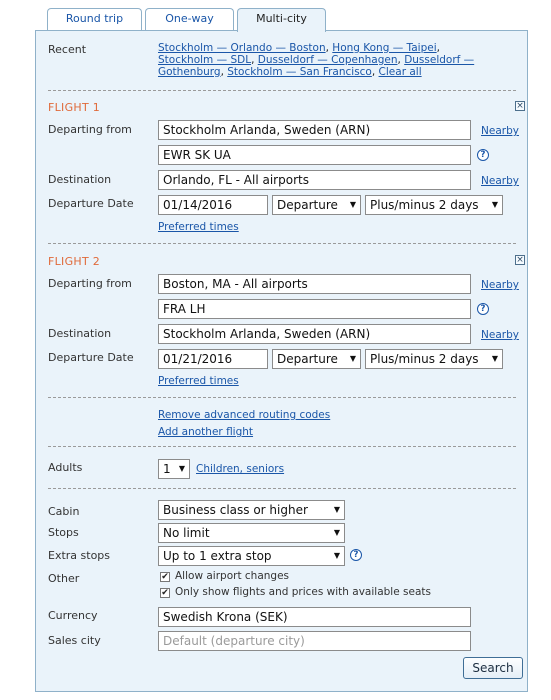  I want to click on remove-flight-2-icon: ×, so click(520, 260).